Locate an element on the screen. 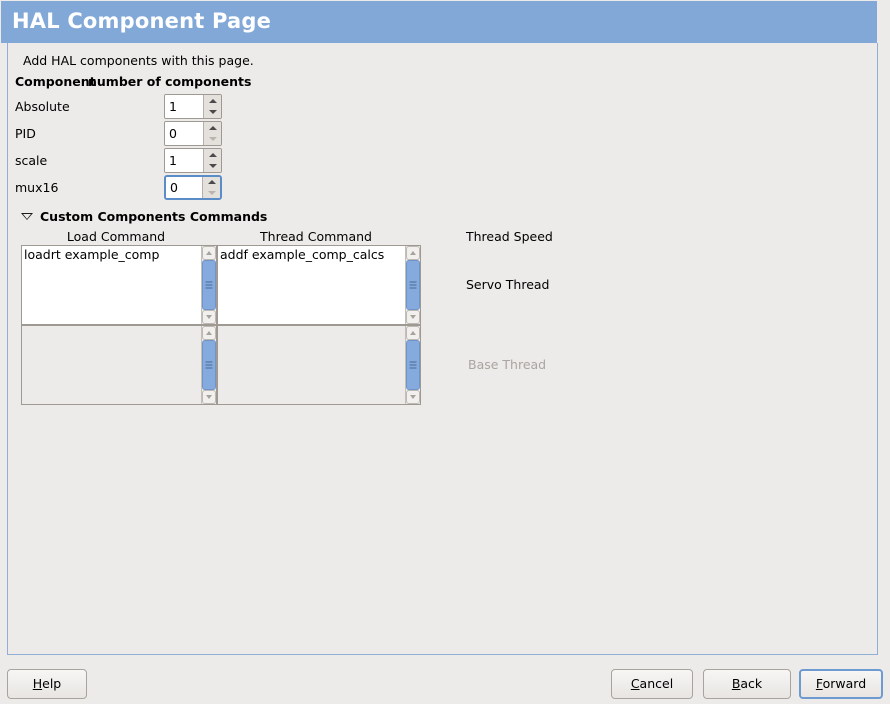 The height and width of the screenshot is (704, 890). spinner-mux16-arrows is located at coordinates (211, 187).